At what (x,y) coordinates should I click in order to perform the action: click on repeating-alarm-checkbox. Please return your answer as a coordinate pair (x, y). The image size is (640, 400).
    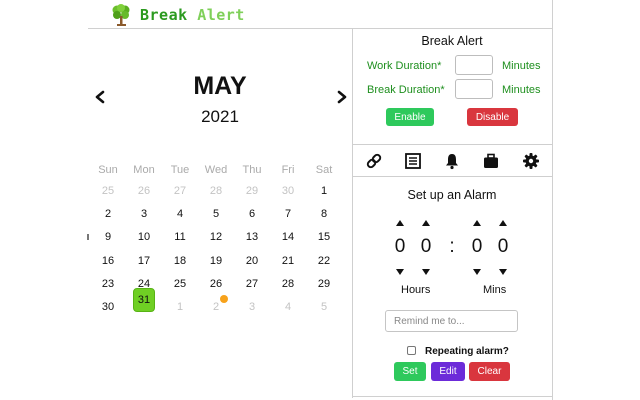
    Looking at the image, I should click on (411, 350).